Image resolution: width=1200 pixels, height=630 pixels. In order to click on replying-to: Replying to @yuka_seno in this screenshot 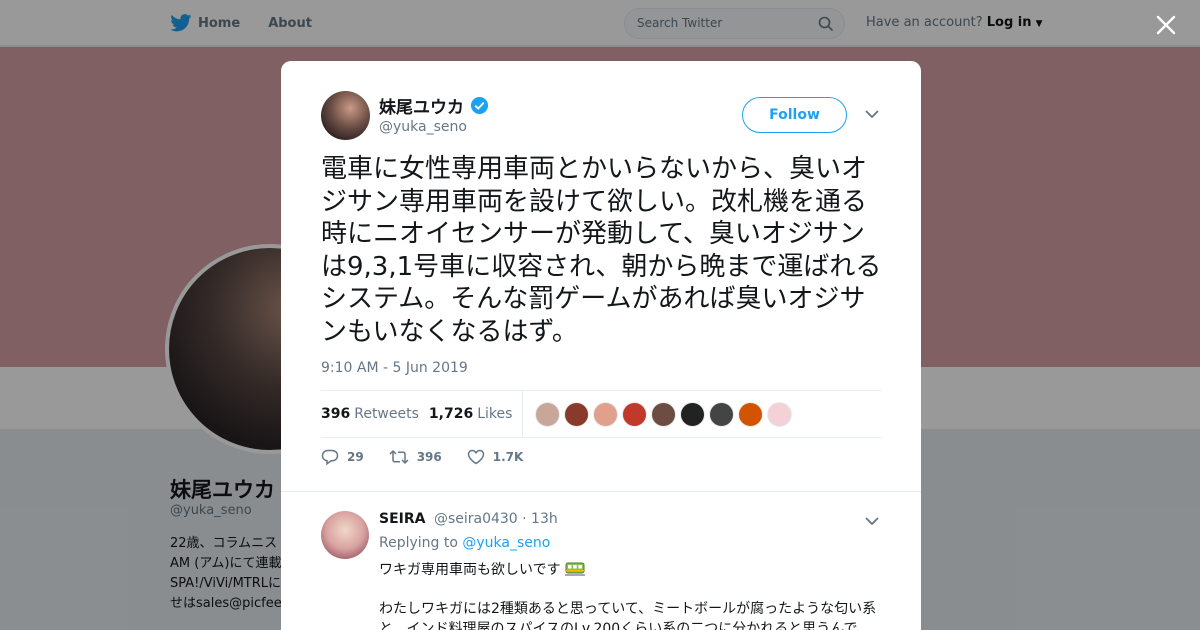, I will do `click(464, 543)`.